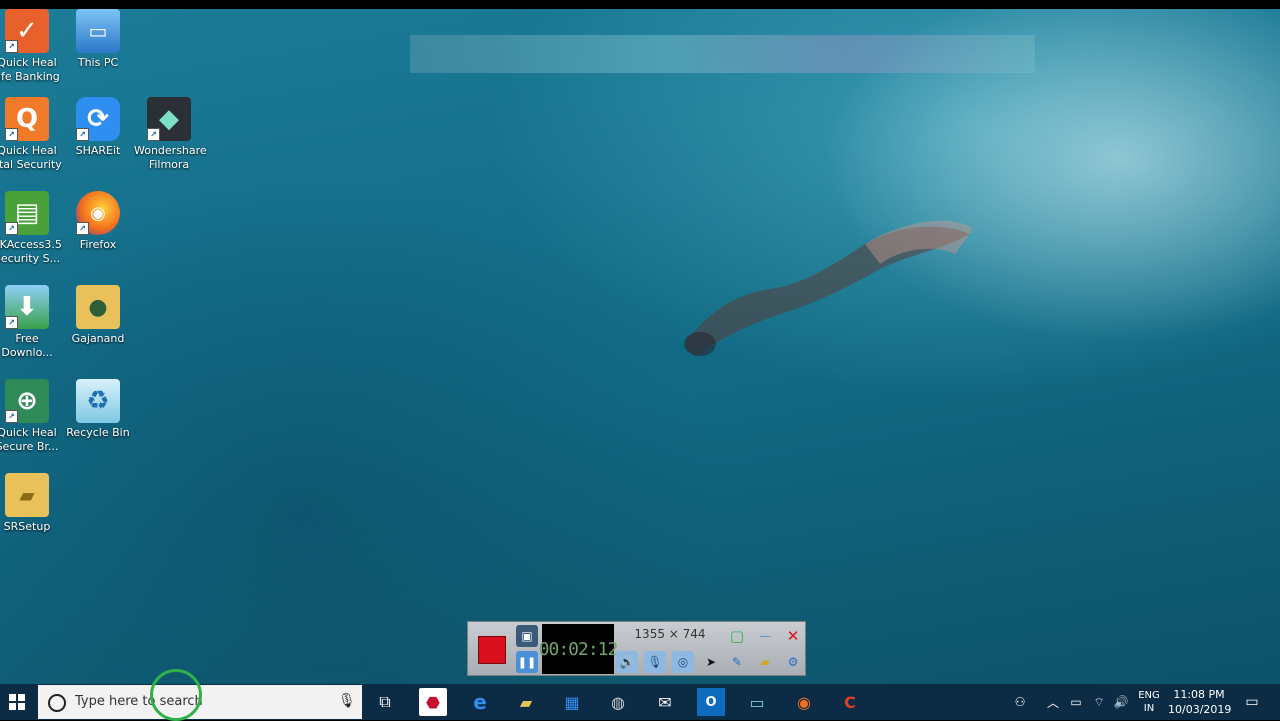 The width and height of the screenshot is (1280, 721). I want to click on people-icon: ⚇, so click(1020, 702).